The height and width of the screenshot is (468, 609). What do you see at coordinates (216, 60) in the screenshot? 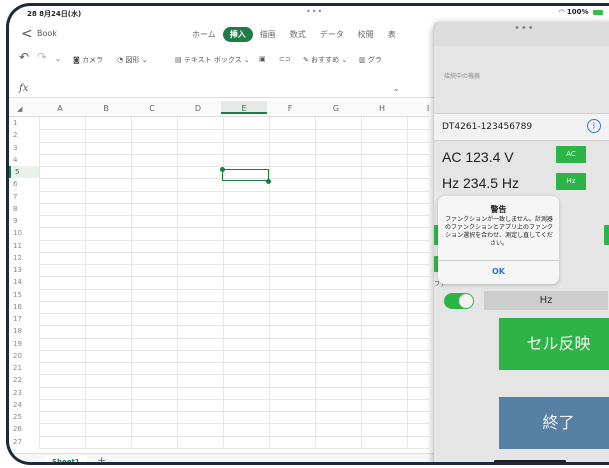
I see `textbox-label: テキスト ボックス ⌄` at bounding box center [216, 60].